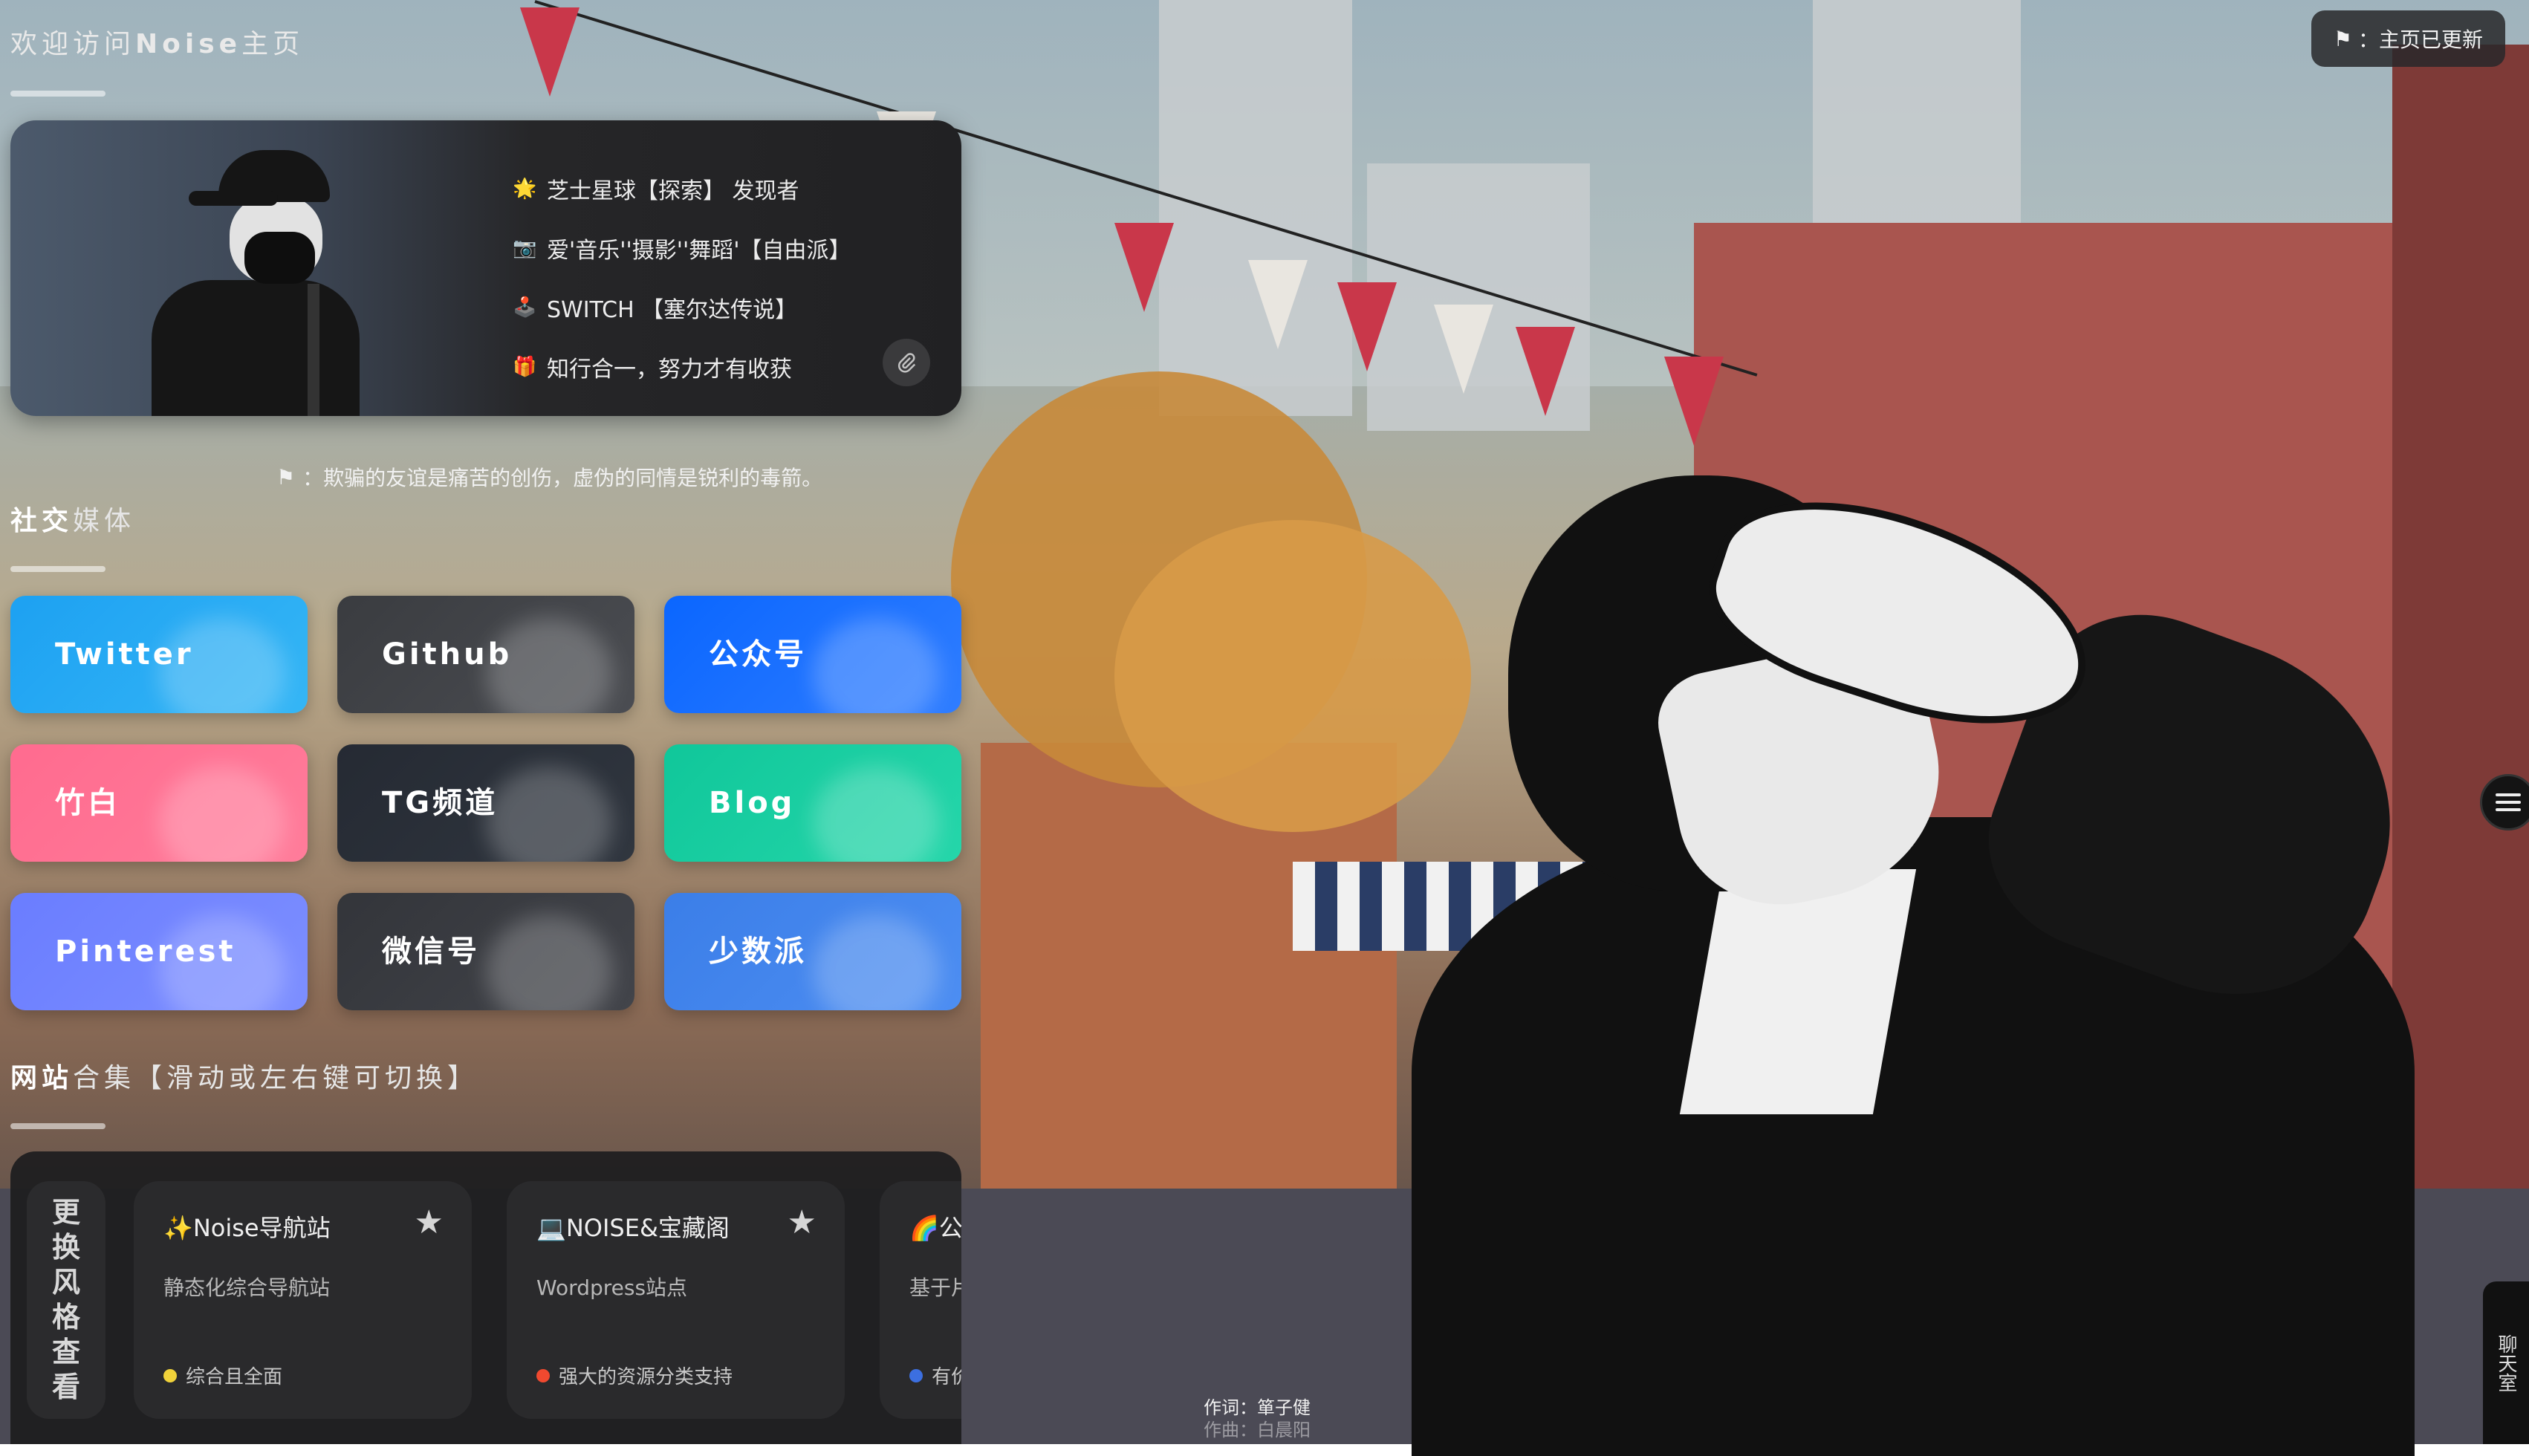  I want to click on avatar, so click(256, 283).